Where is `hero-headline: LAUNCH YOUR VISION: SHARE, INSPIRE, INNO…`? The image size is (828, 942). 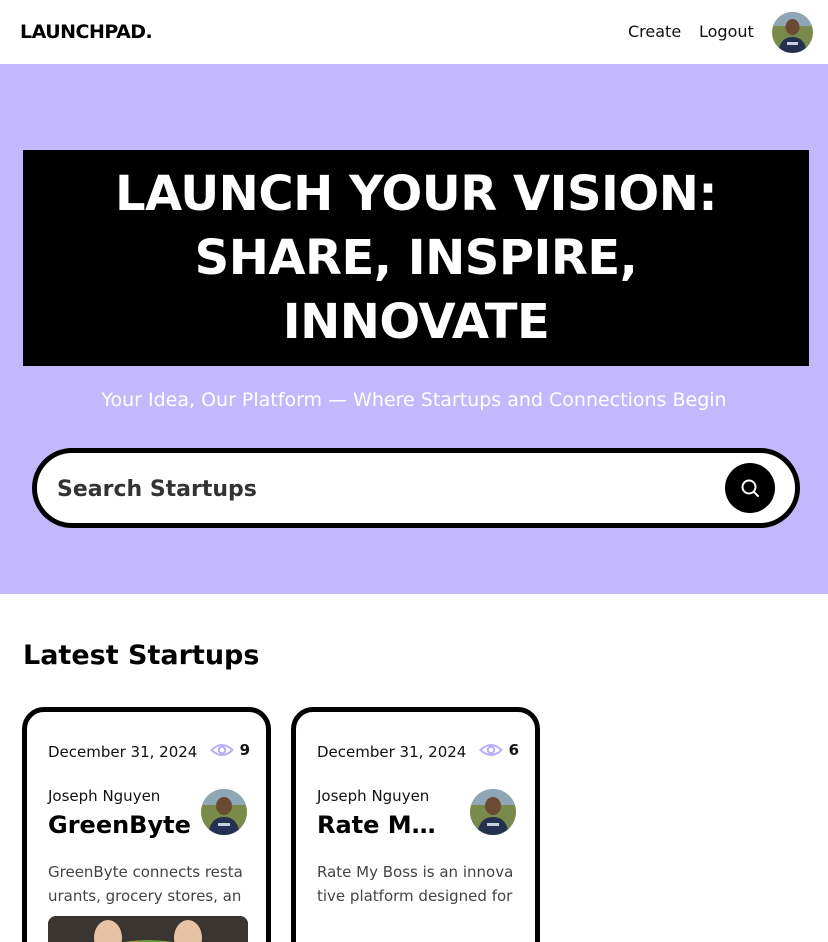
hero-headline: LAUNCH YOUR VISION: SHARE, INSPIRE, INNO… is located at coordinates (416, 258).